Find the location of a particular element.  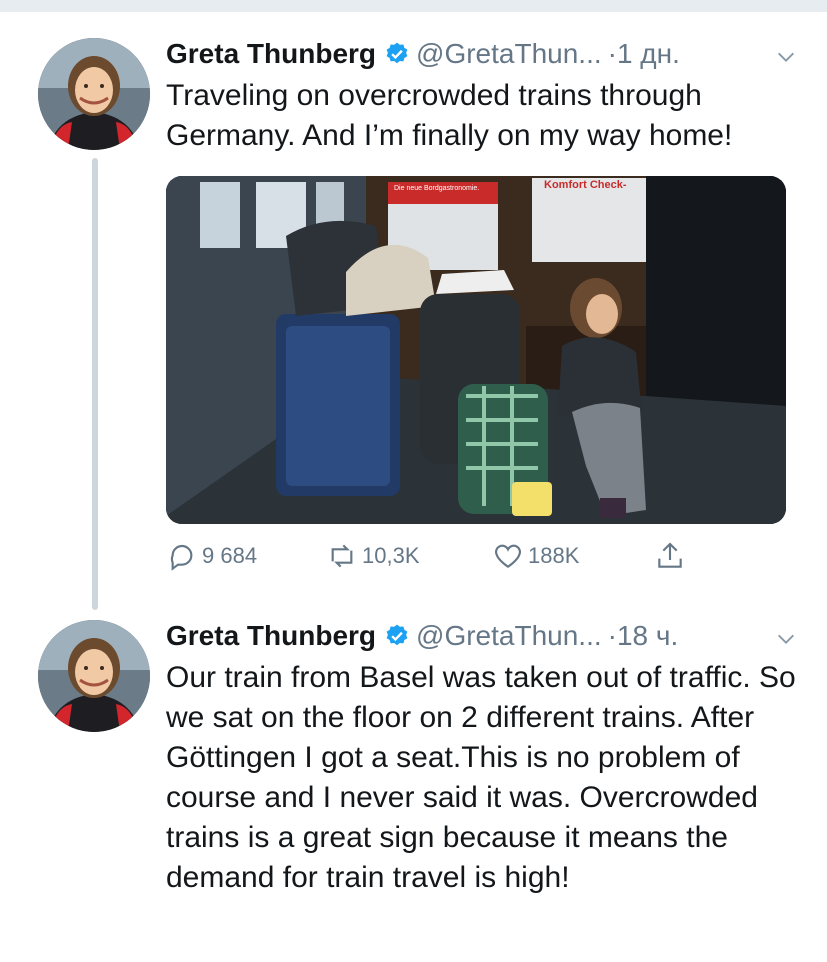

reply-count: 9 684 is located at coordinates (230, 555).